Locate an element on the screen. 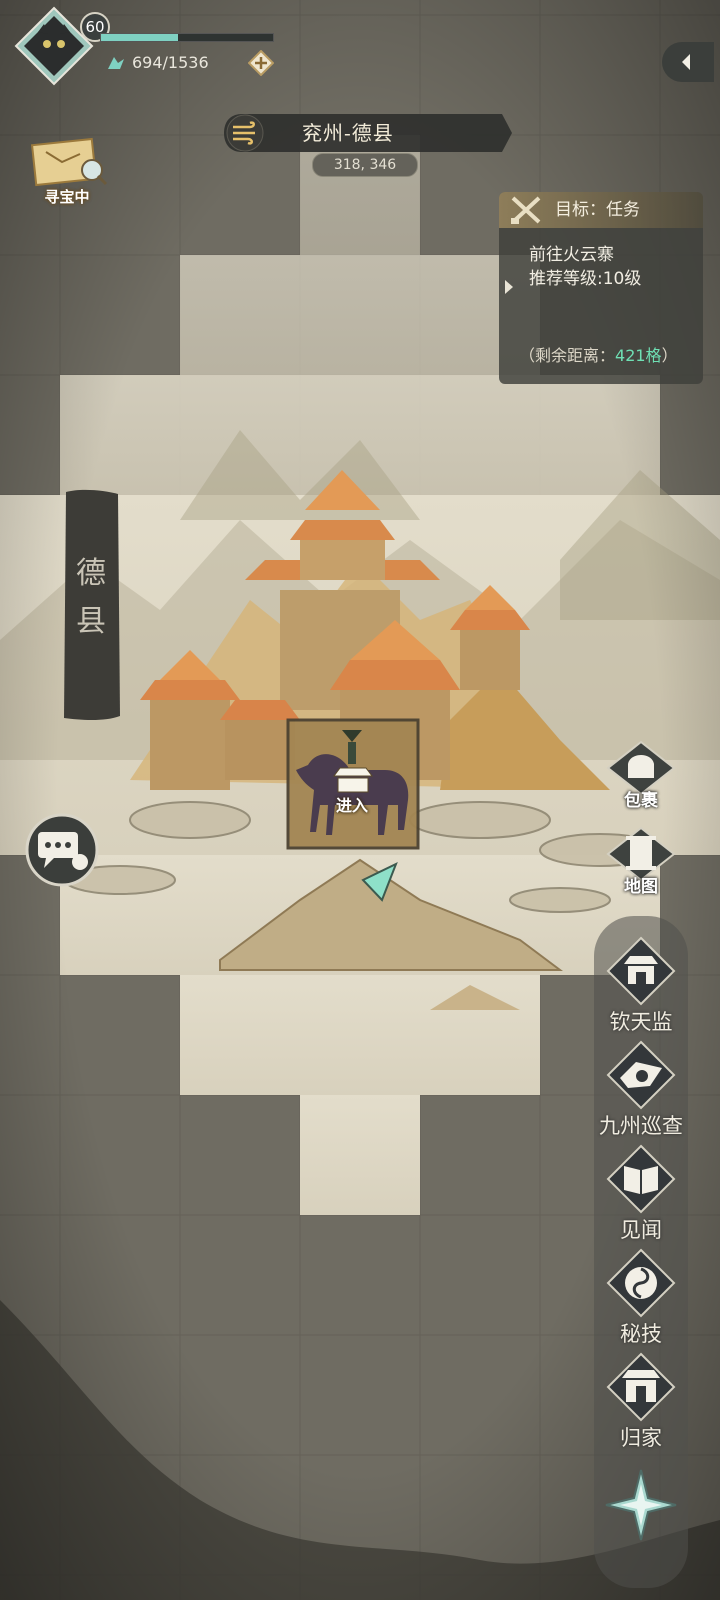  patrol-icon is located at coordinates (641, 1075).